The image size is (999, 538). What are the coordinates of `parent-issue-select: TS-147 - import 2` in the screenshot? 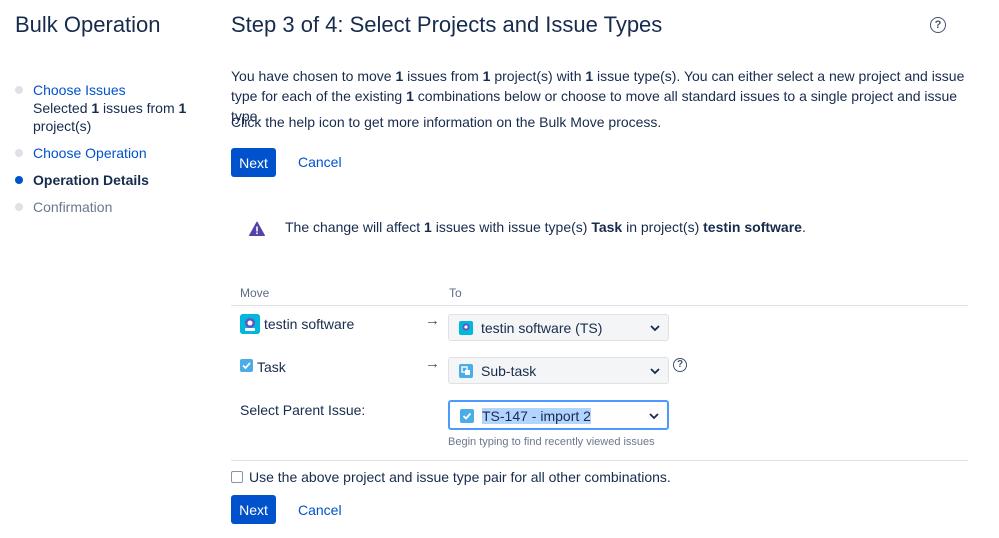 It's located at (558, 415).